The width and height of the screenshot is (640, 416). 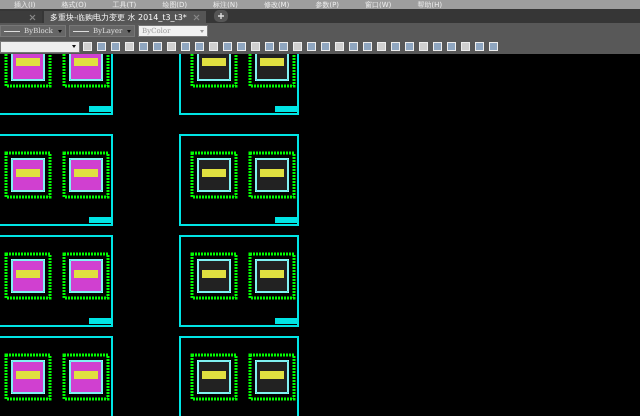 What do you see at coordinates (221, 16) in the screenshot?
I see `new-tab-icon` at bounding box center [221, 16].